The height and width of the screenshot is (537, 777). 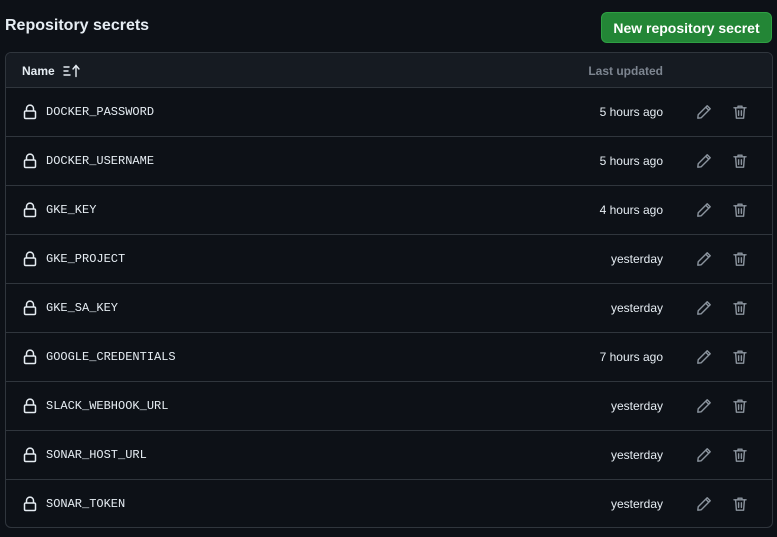 I want to click on secret-name: SLACK_WEBHOOK_URL, so click(x=107, y=406).